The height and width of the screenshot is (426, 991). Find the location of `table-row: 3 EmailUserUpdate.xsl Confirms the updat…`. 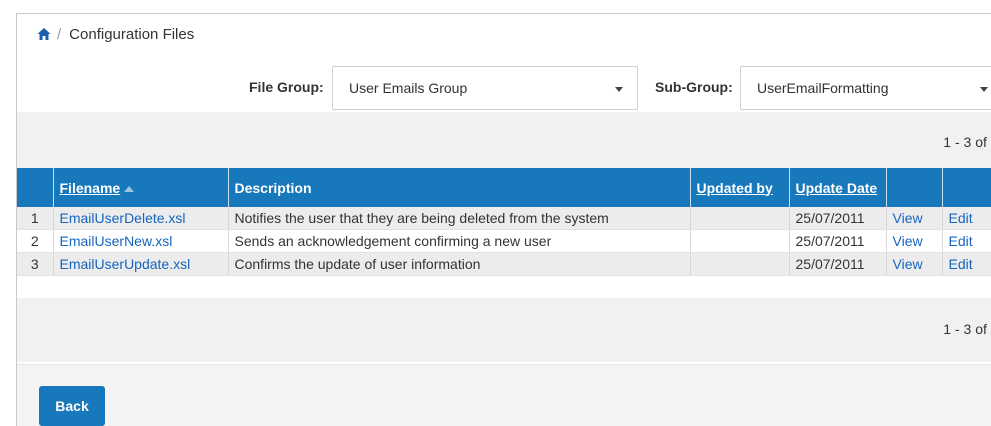

table-row: 3 EmailUserUpdate.xsl Confirms the updat… is located at coordinates (504, 264).